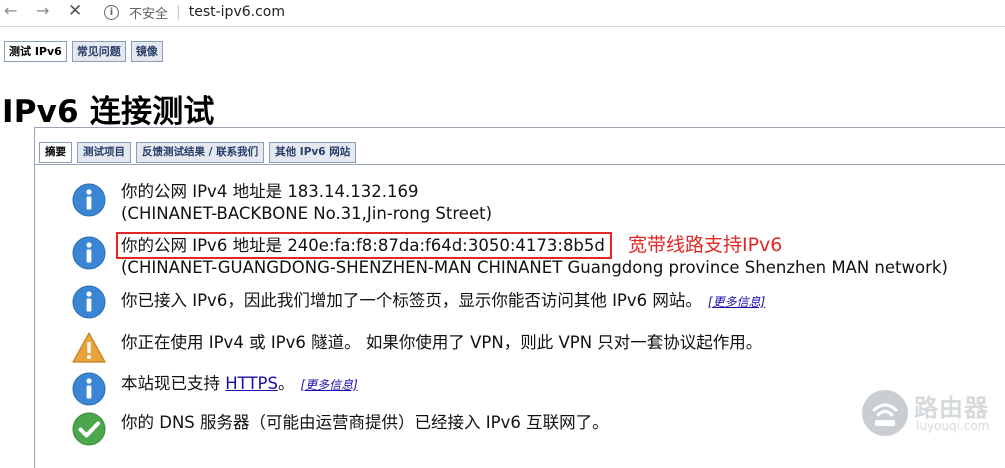 The width and height of the screenshot is (1005, 468). What do you see at coordinates (270, 191) in the screenshot?
I see `ipv4-address-line: 你的公网 IPv4 地址是 183.14.132.169` at bounding box center [270, 191].